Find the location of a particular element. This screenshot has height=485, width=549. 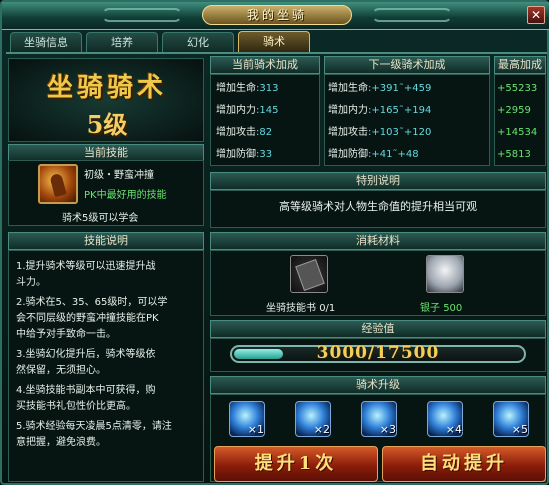

blue-orb-icon: ×1 is located at coordinates (247, 419).